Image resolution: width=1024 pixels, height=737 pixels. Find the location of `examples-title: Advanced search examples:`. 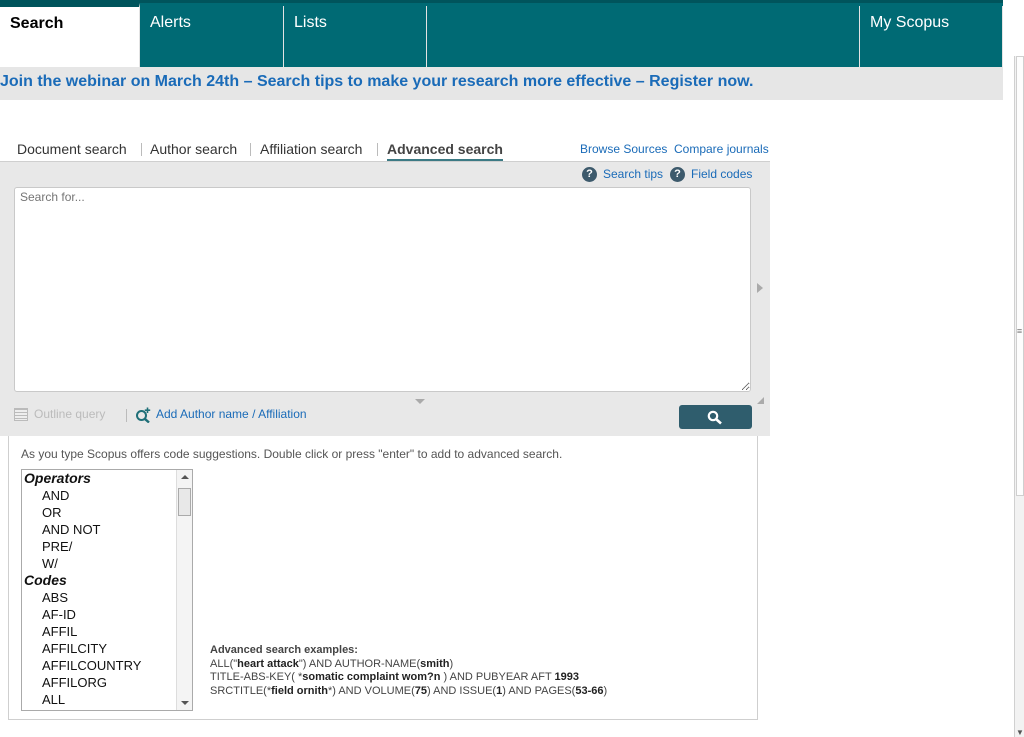

examples-title: Advanced search examples: is located at coordinates (284, 650).